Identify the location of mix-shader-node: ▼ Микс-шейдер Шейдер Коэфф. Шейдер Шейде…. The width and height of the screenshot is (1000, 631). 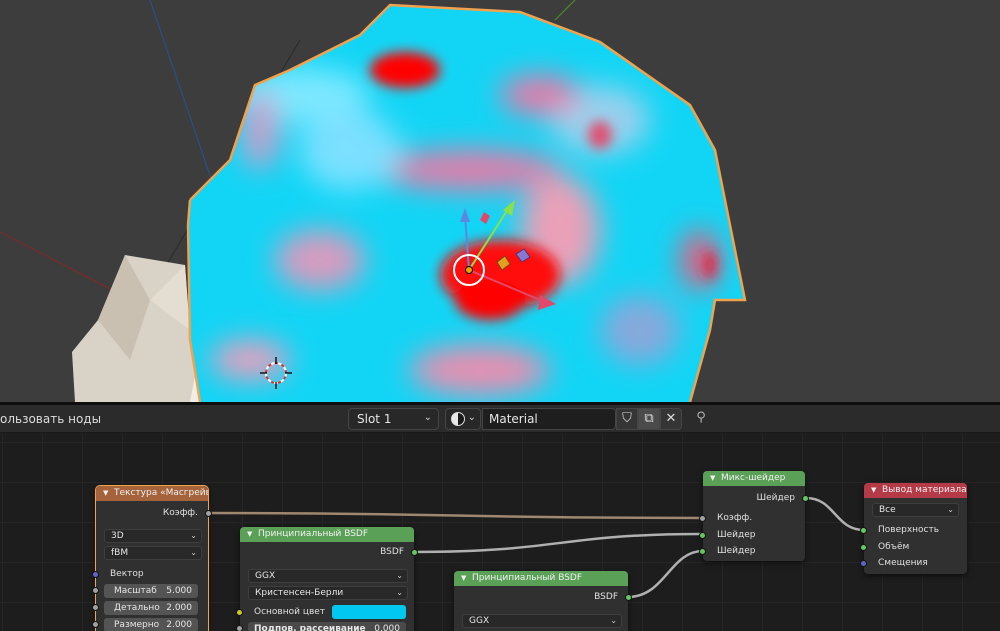
(754, 516).